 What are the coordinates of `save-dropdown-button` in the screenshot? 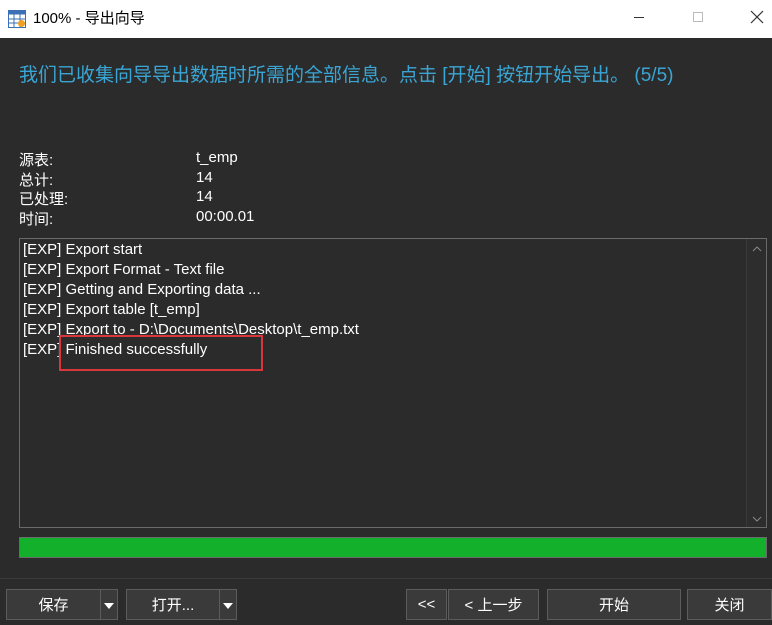 It's located at (109, 604).